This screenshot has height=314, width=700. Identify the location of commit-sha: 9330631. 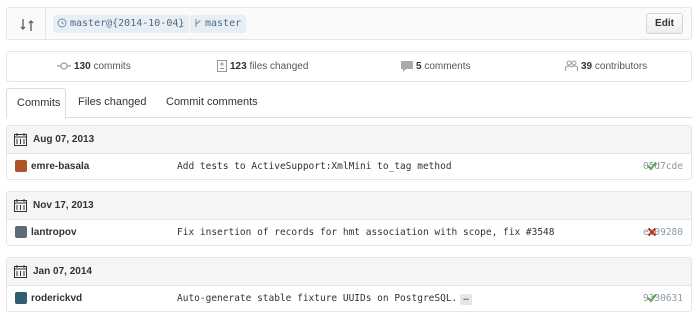
(663, 298).